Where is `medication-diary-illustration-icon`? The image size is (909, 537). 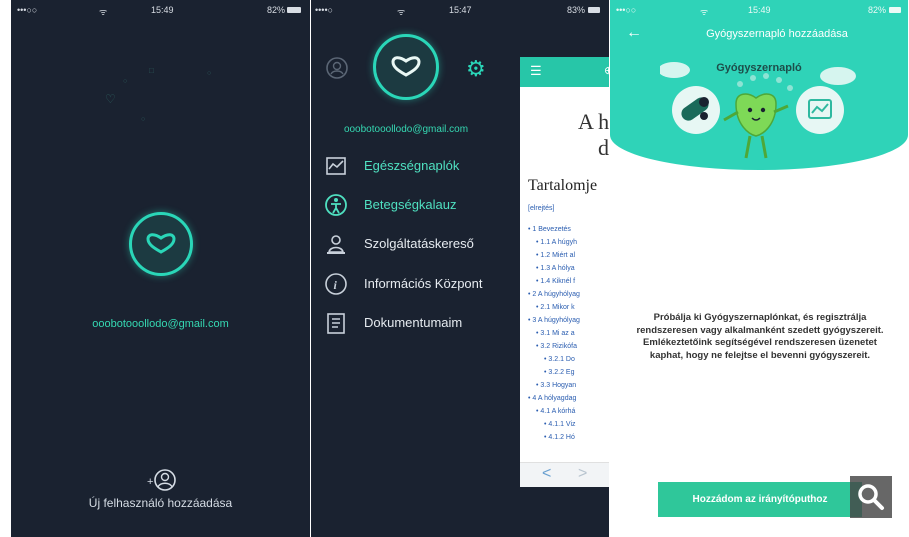
medication-diary-illustration-icon is located at coordinates (758, 110).